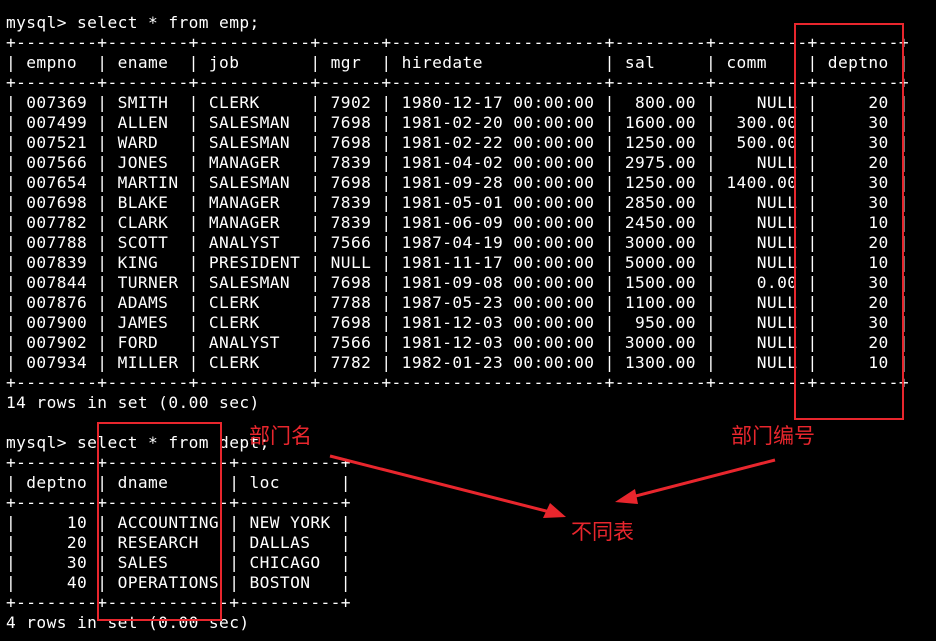 This screenshot has height=641, width=936. What do you see at coordinates (440, 484) in the screenshot?
I see `arrow-line-left` at bounding box center [440, 484].